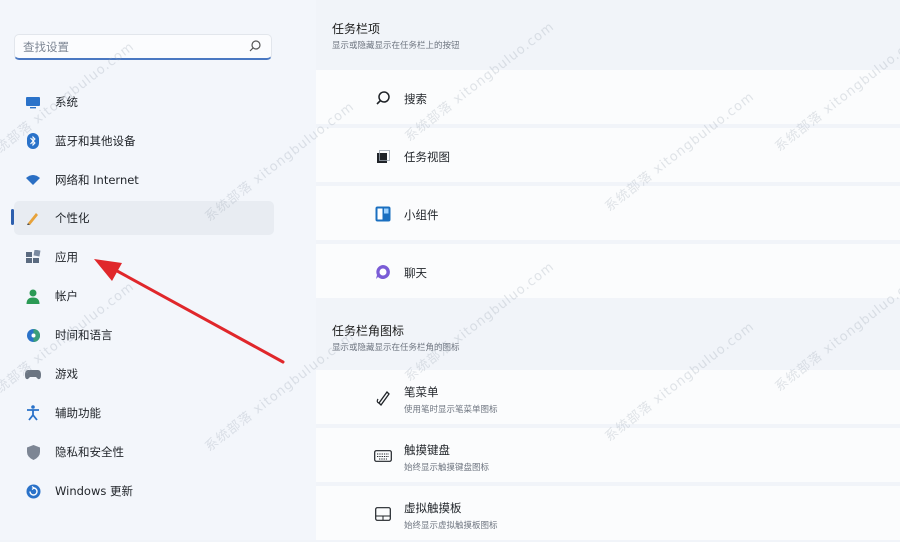 The width and height of the screenshot is (900, 542). What do you see at coordinates (94, 491) in the screenshot?
I see `sidebar-item-label: Windows 更新` at bounding box center [94, 491].